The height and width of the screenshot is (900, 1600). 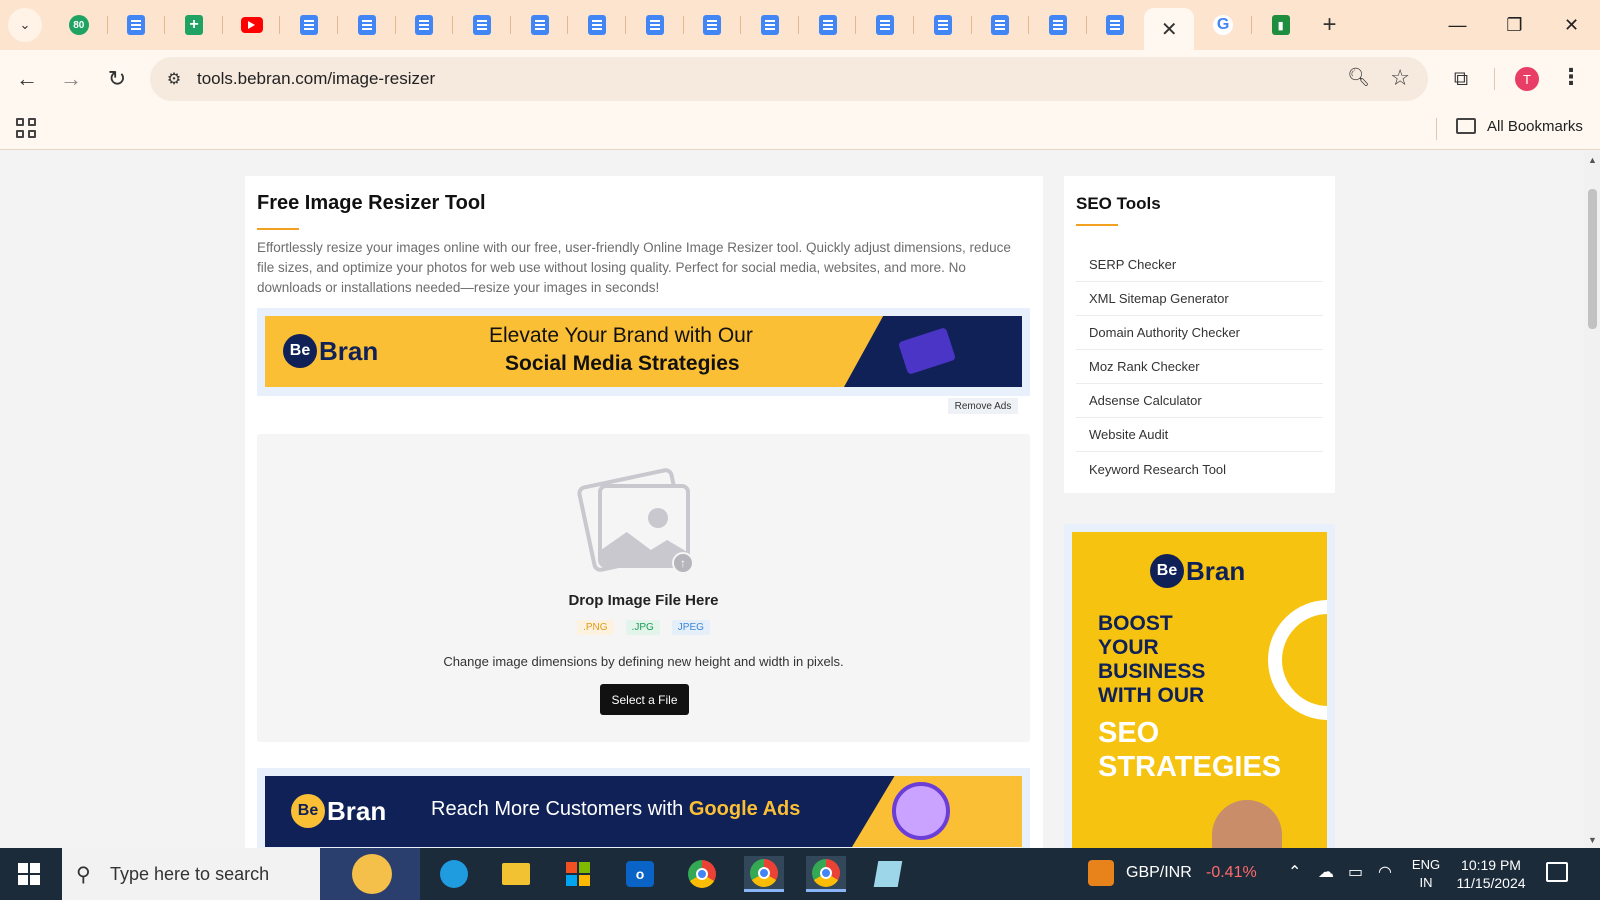 I want to click on menu-kebab-icon: ⋮, so click(x=1571, y=77).